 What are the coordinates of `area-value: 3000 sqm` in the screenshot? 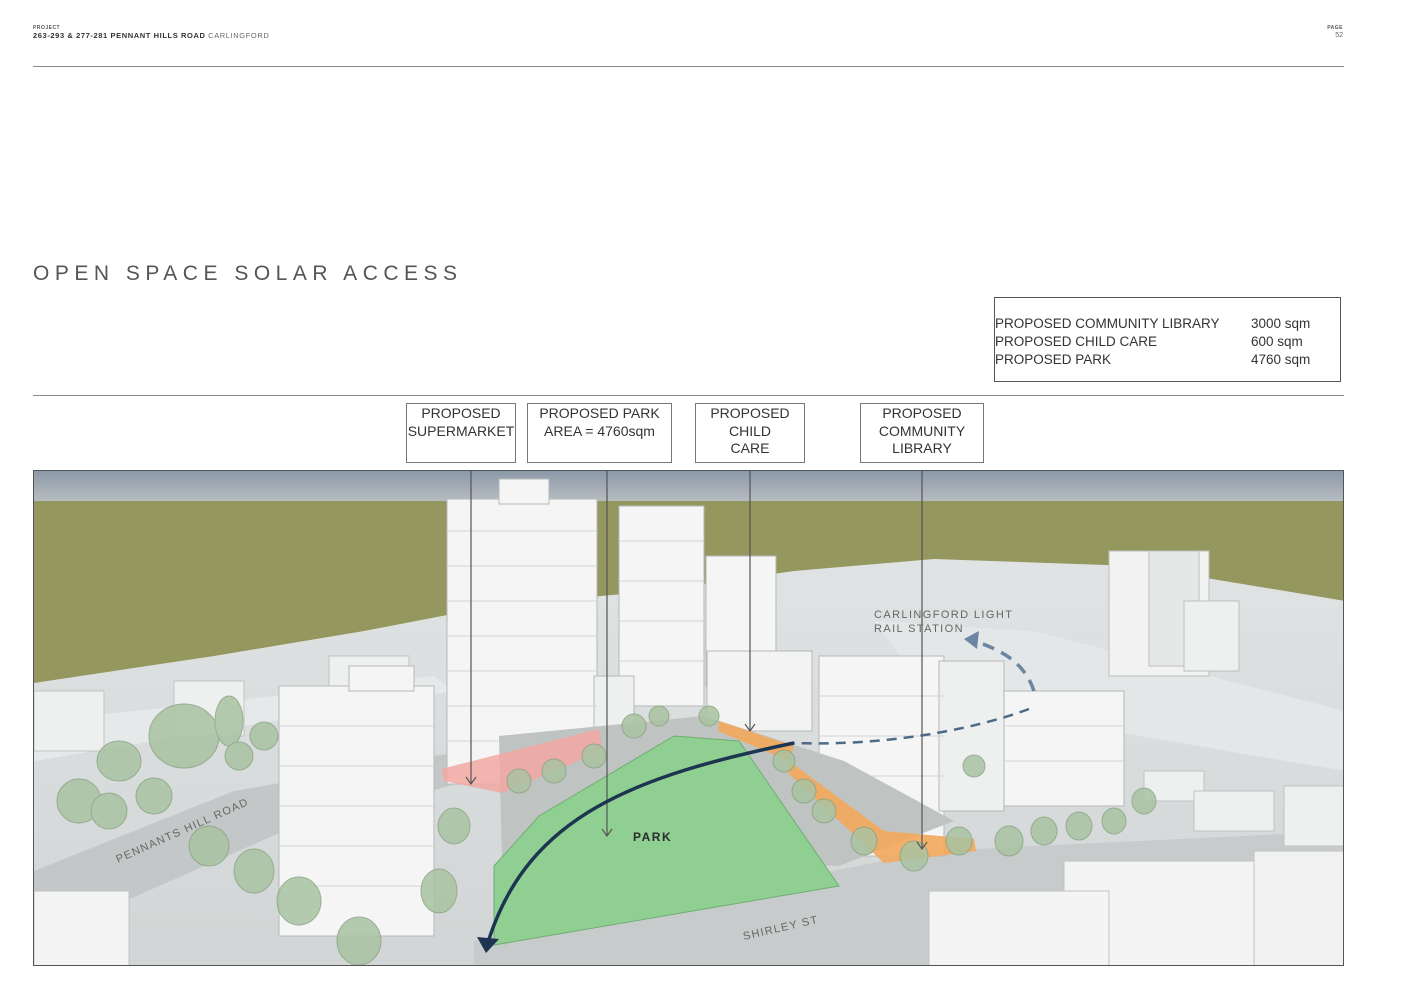 It's located at (1281, 323).